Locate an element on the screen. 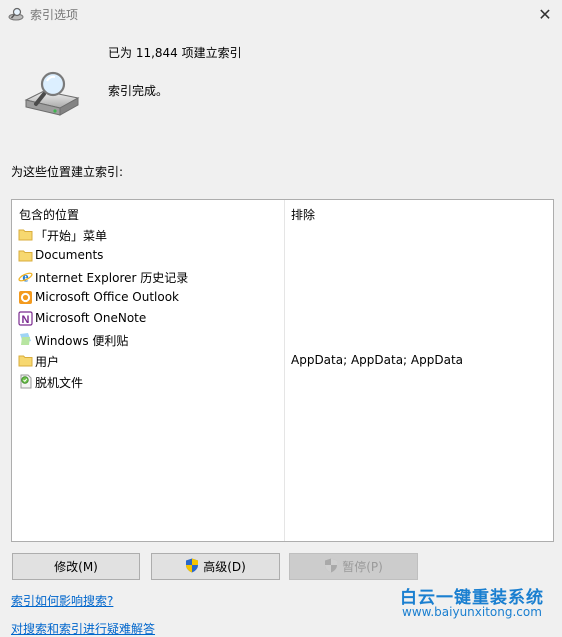  svg-text: e is located at coordinates (25, 278).